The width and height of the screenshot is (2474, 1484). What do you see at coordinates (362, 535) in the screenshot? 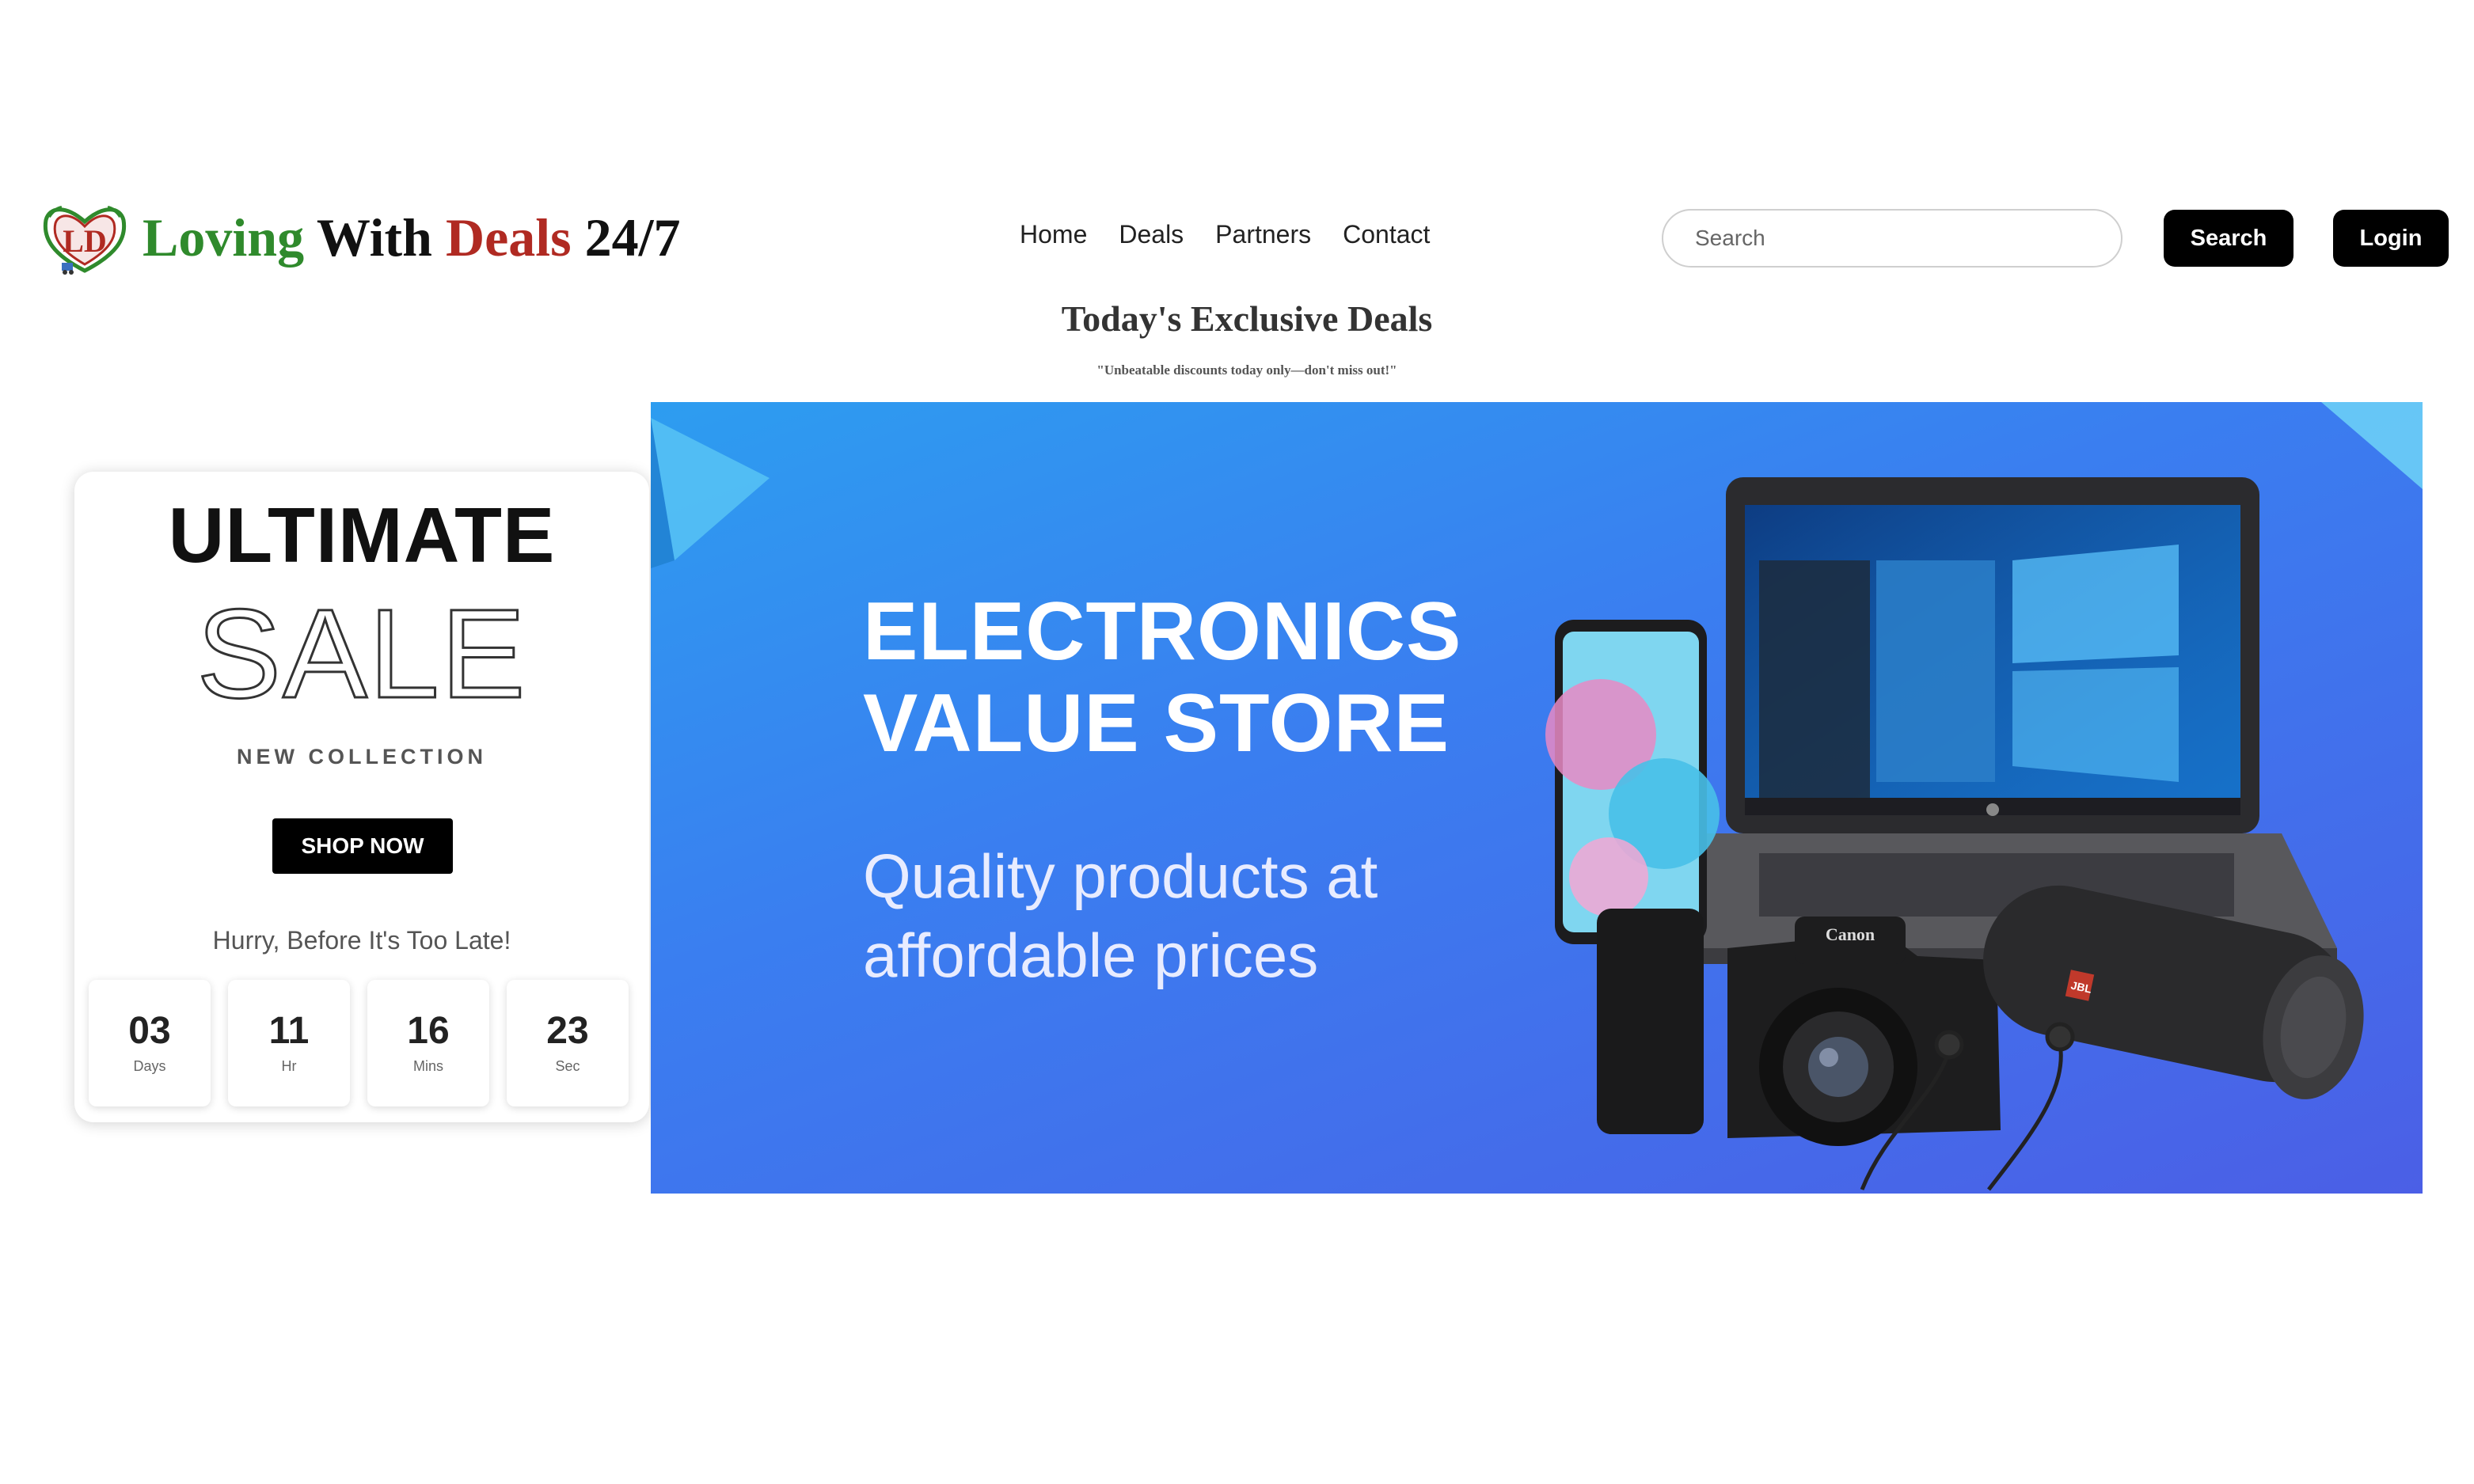
I see `promo-title: ULTIMATE` at bounding box center [362, 535].